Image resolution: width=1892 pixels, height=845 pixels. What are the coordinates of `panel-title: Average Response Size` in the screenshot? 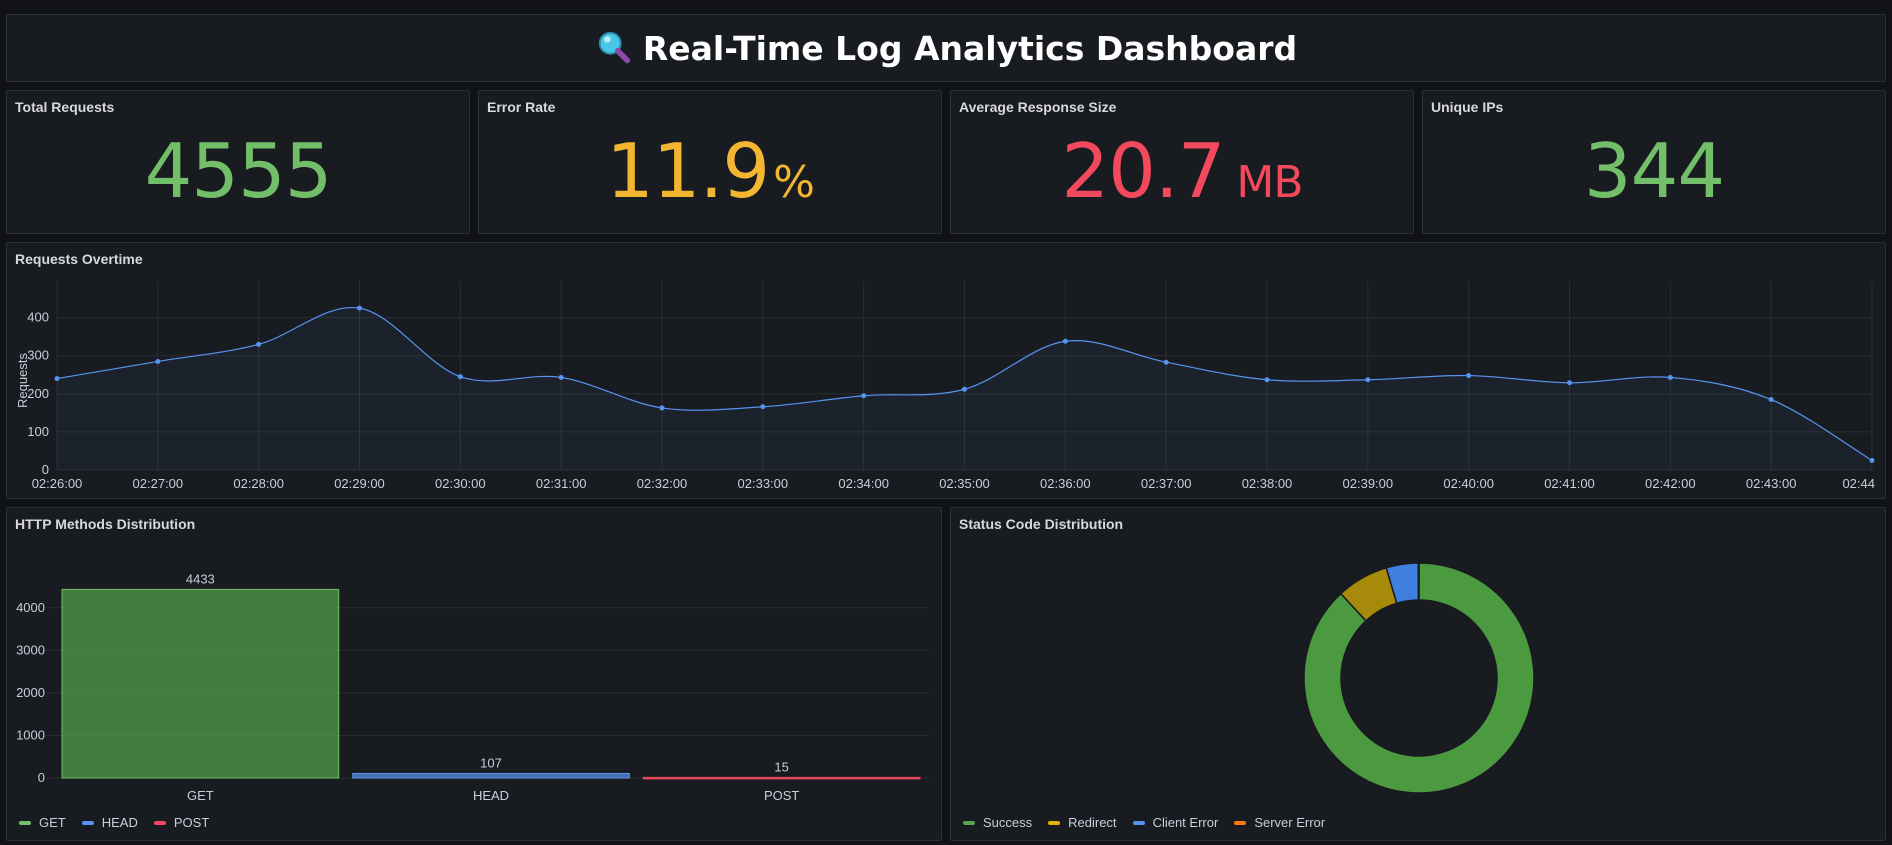 It's located at (1038, 107).